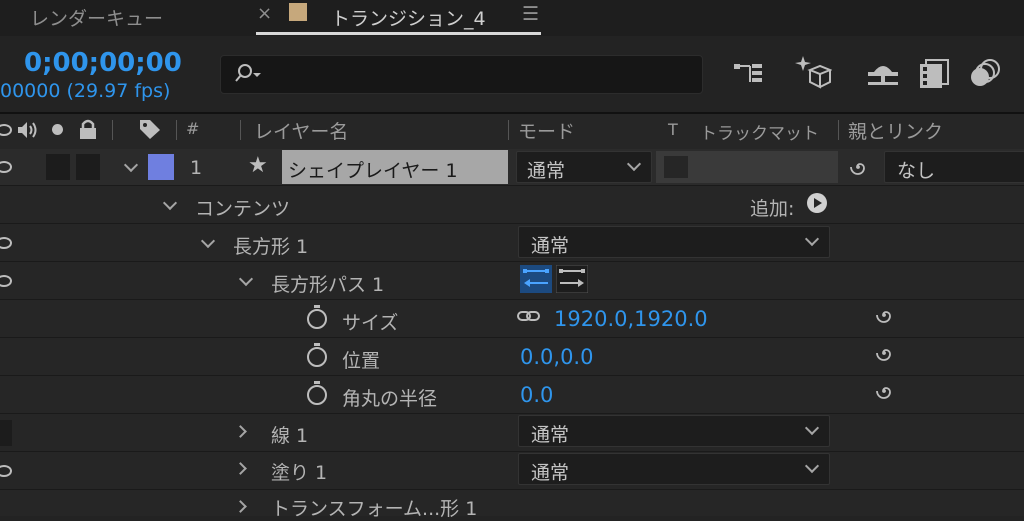 Image resolution: width=1024 pixels, height=521 pixels. Describe the element at coordinates (546, 130) in the screenshot. I see `column-mode: モード` at that location.